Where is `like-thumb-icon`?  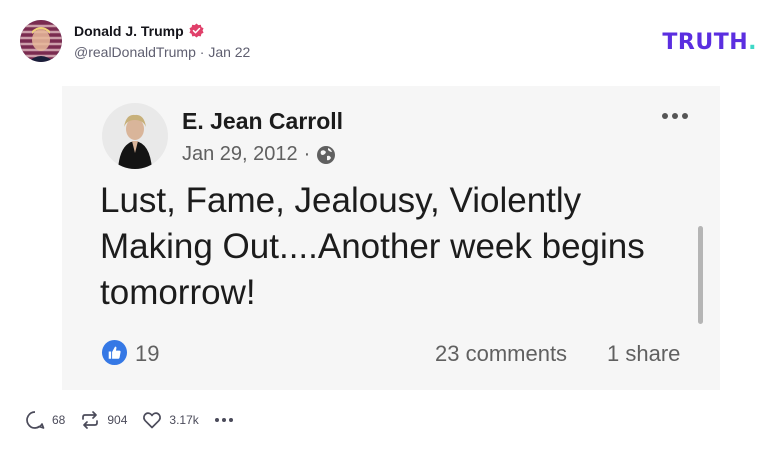
like-thumb-icon is located at coordinates (114, 352).